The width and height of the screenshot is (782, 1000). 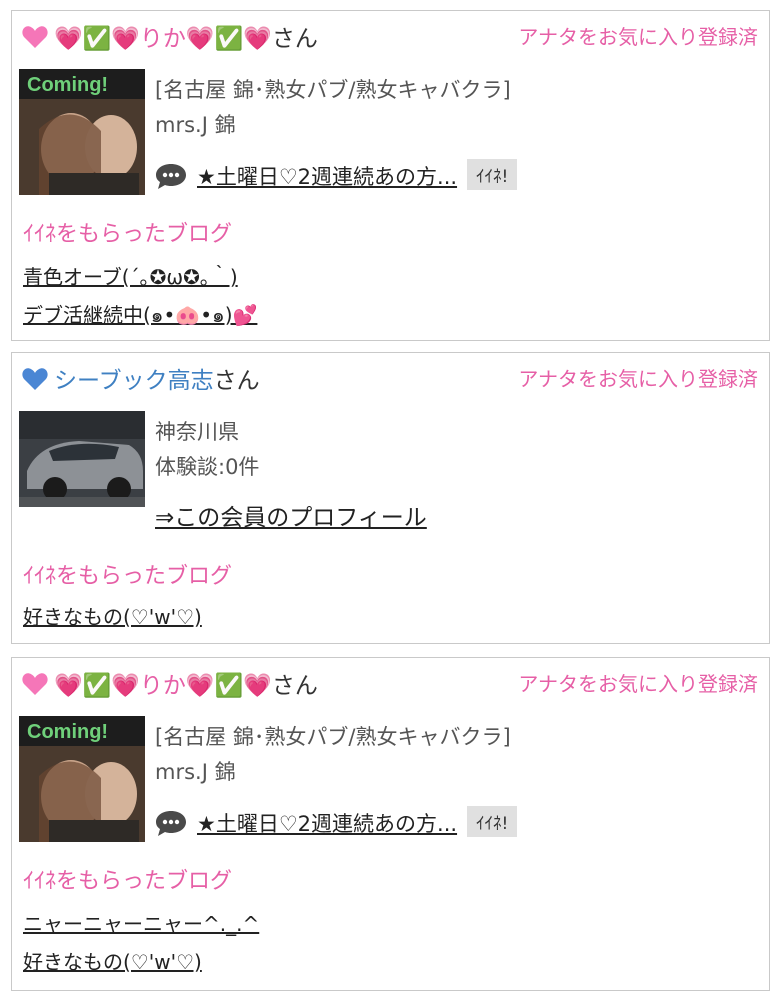 I want to click on member-name: シーブック高志, so click(x=134, y=381).